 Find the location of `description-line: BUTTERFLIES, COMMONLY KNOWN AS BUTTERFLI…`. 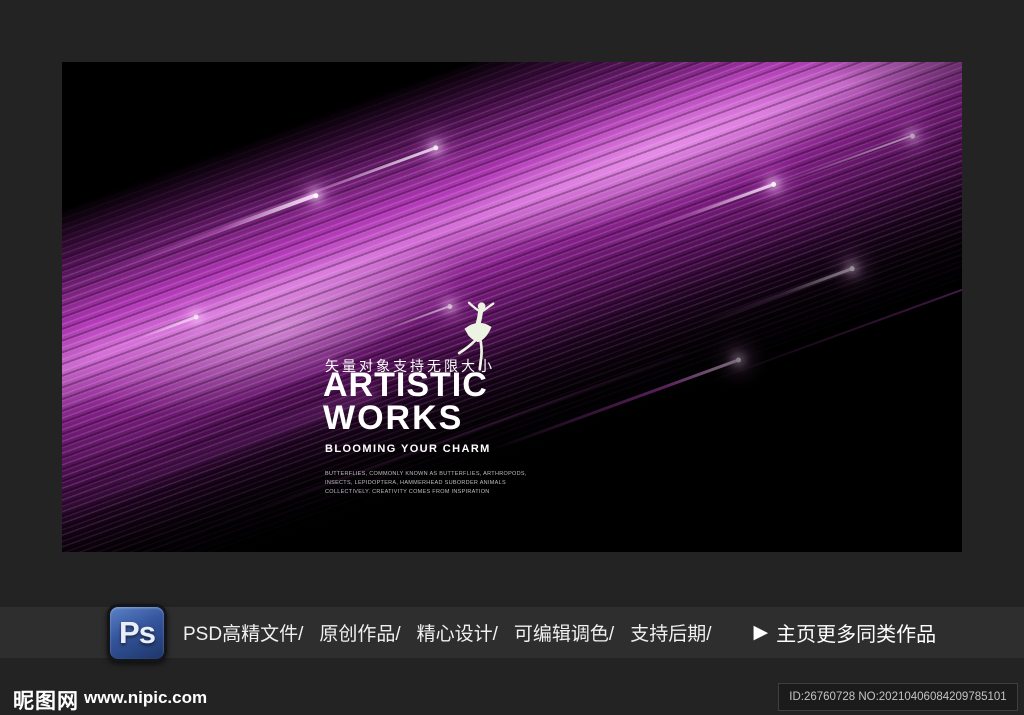

description-line: BUTTERFLIES, COMMONLY KNOWN AS BUTTERFLI… is located at coordinates (426, 474).